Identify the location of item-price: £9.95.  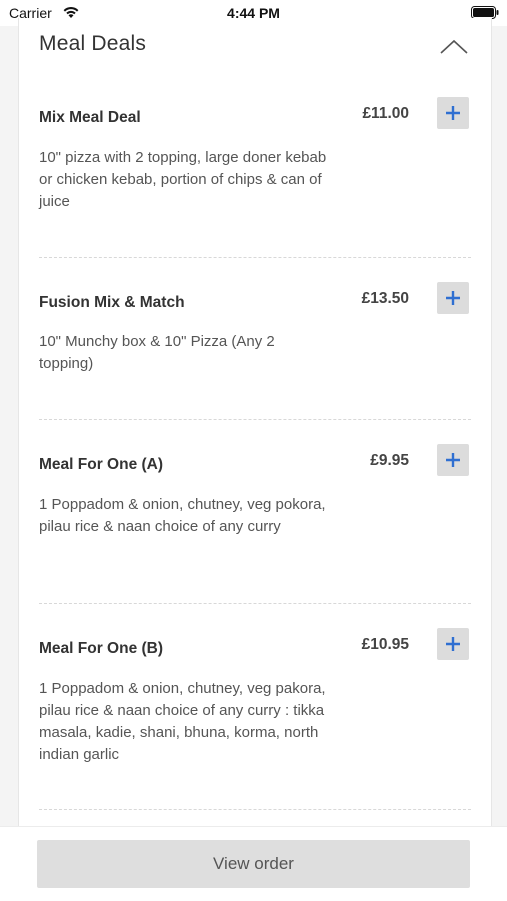
(389, 460).